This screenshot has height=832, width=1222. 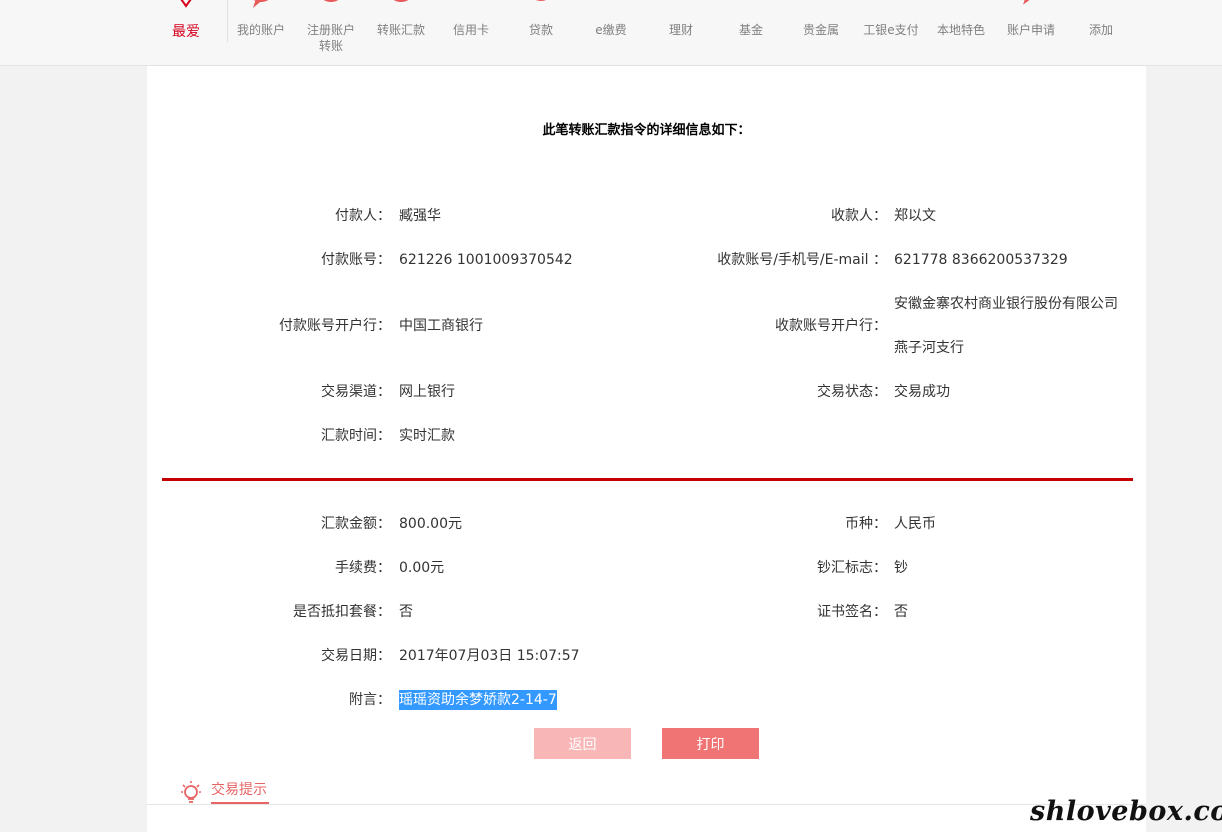 I want to click on nav-label: 贵金属, so click(x=820, y=30).